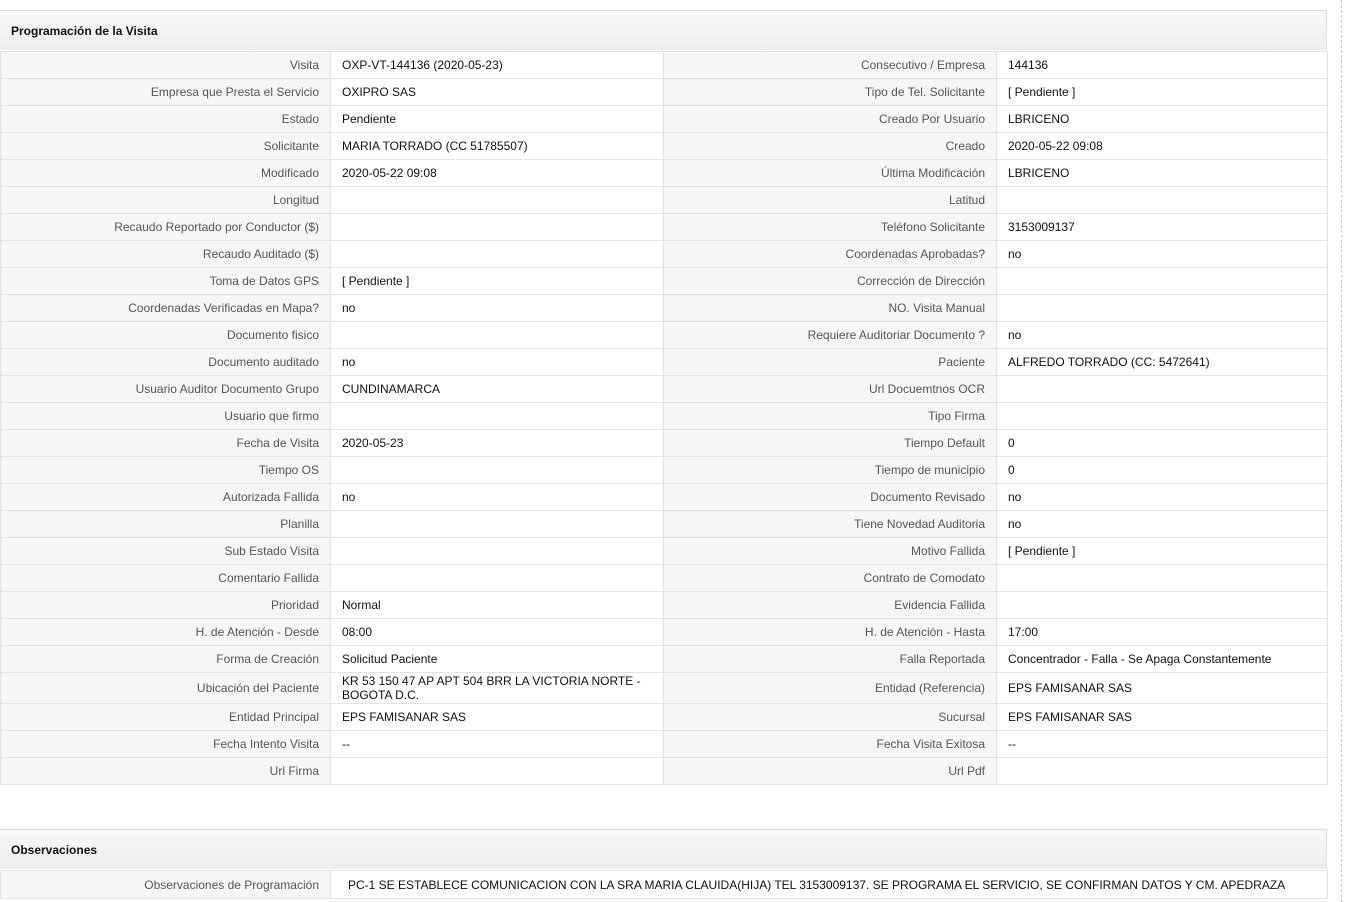 Image resolution: width=1351 pixels, height=902 pixels. I want to click on field-value: Pendiente, so click(497, 119).